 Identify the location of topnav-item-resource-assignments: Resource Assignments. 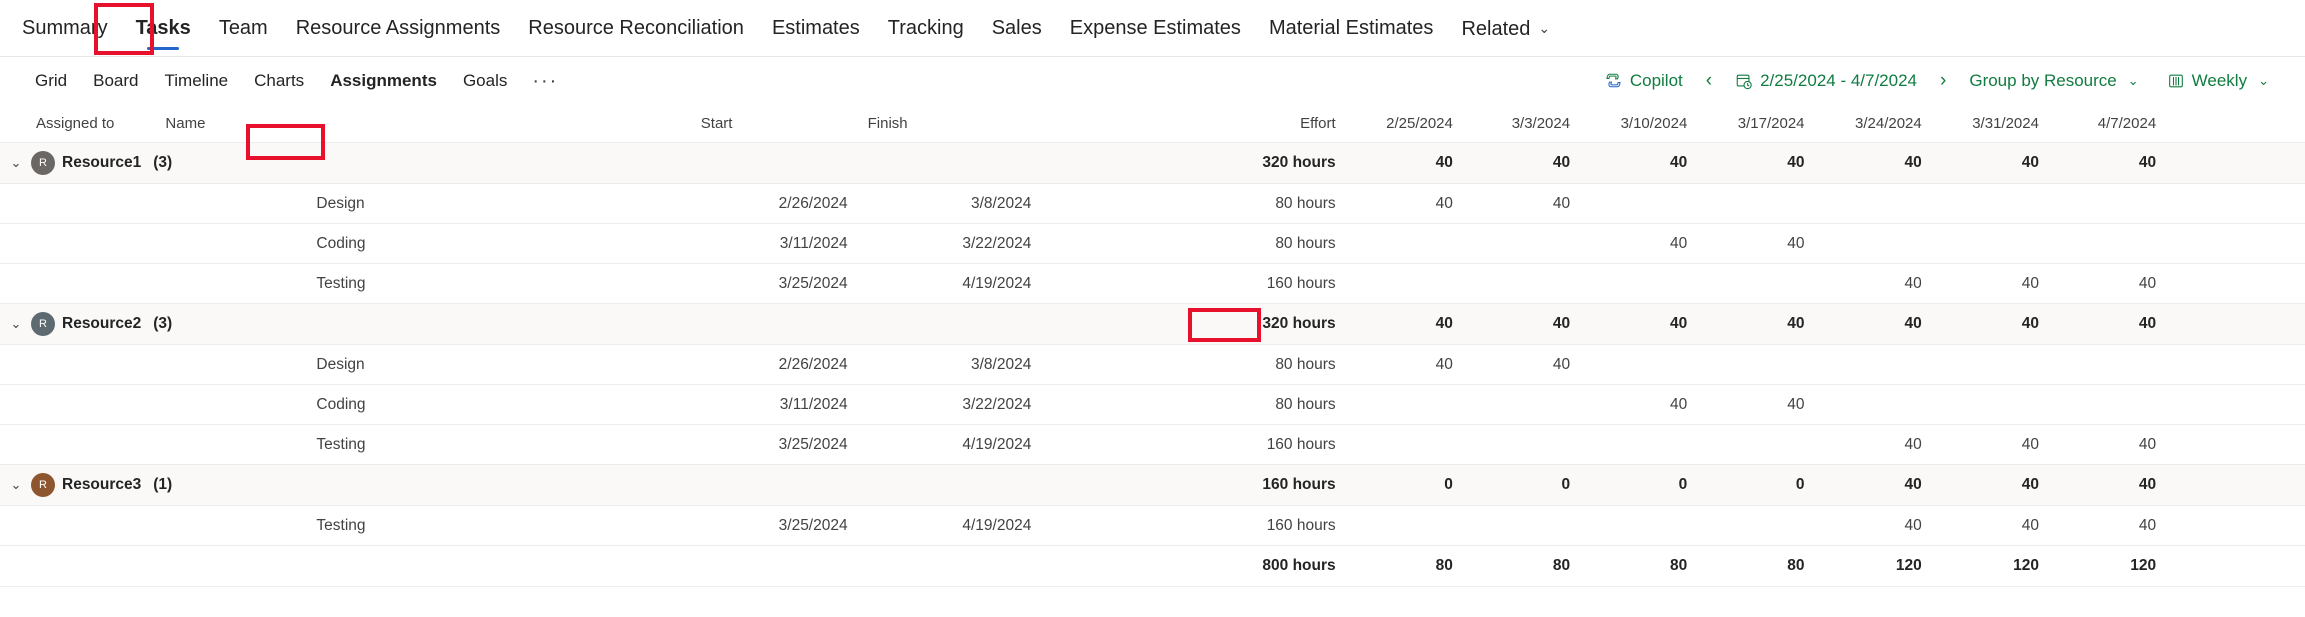
(398, 28).